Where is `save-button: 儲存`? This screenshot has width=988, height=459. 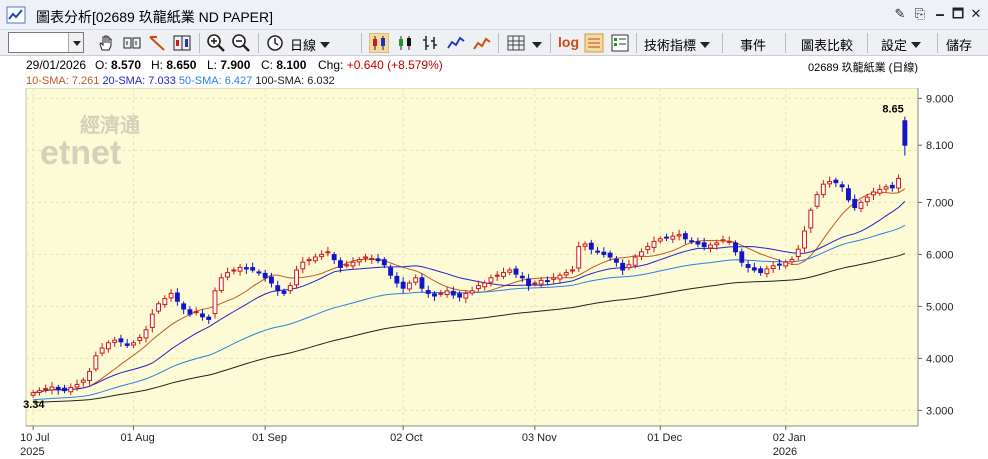
save-button: 儲存 is located at coordinates (959, 44).